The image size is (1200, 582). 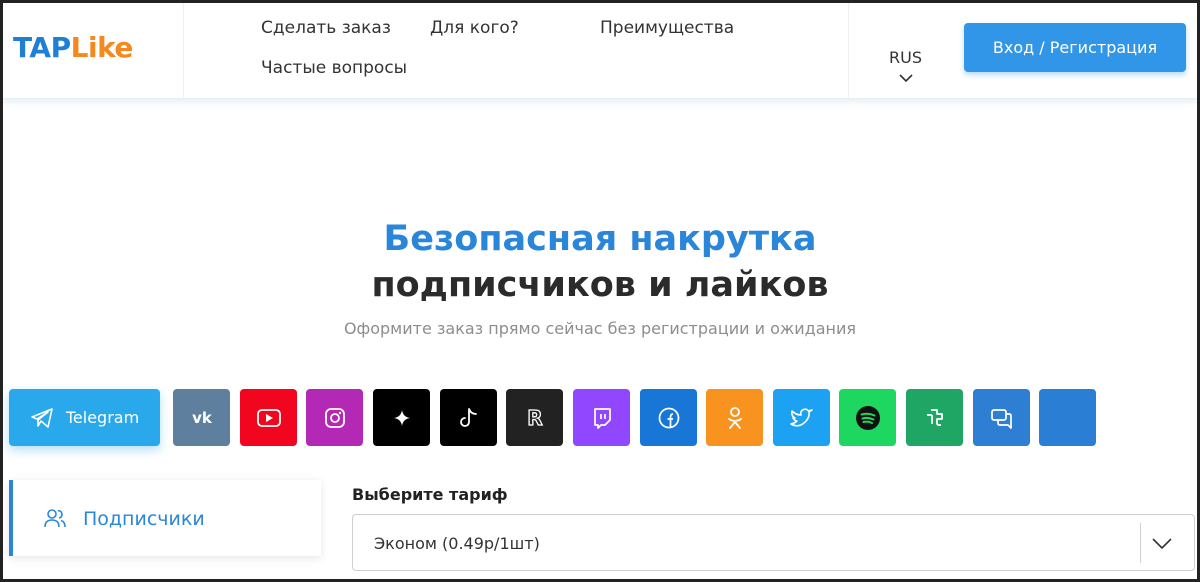 I want to click on facebook-icon, so click(x=668, y=417).